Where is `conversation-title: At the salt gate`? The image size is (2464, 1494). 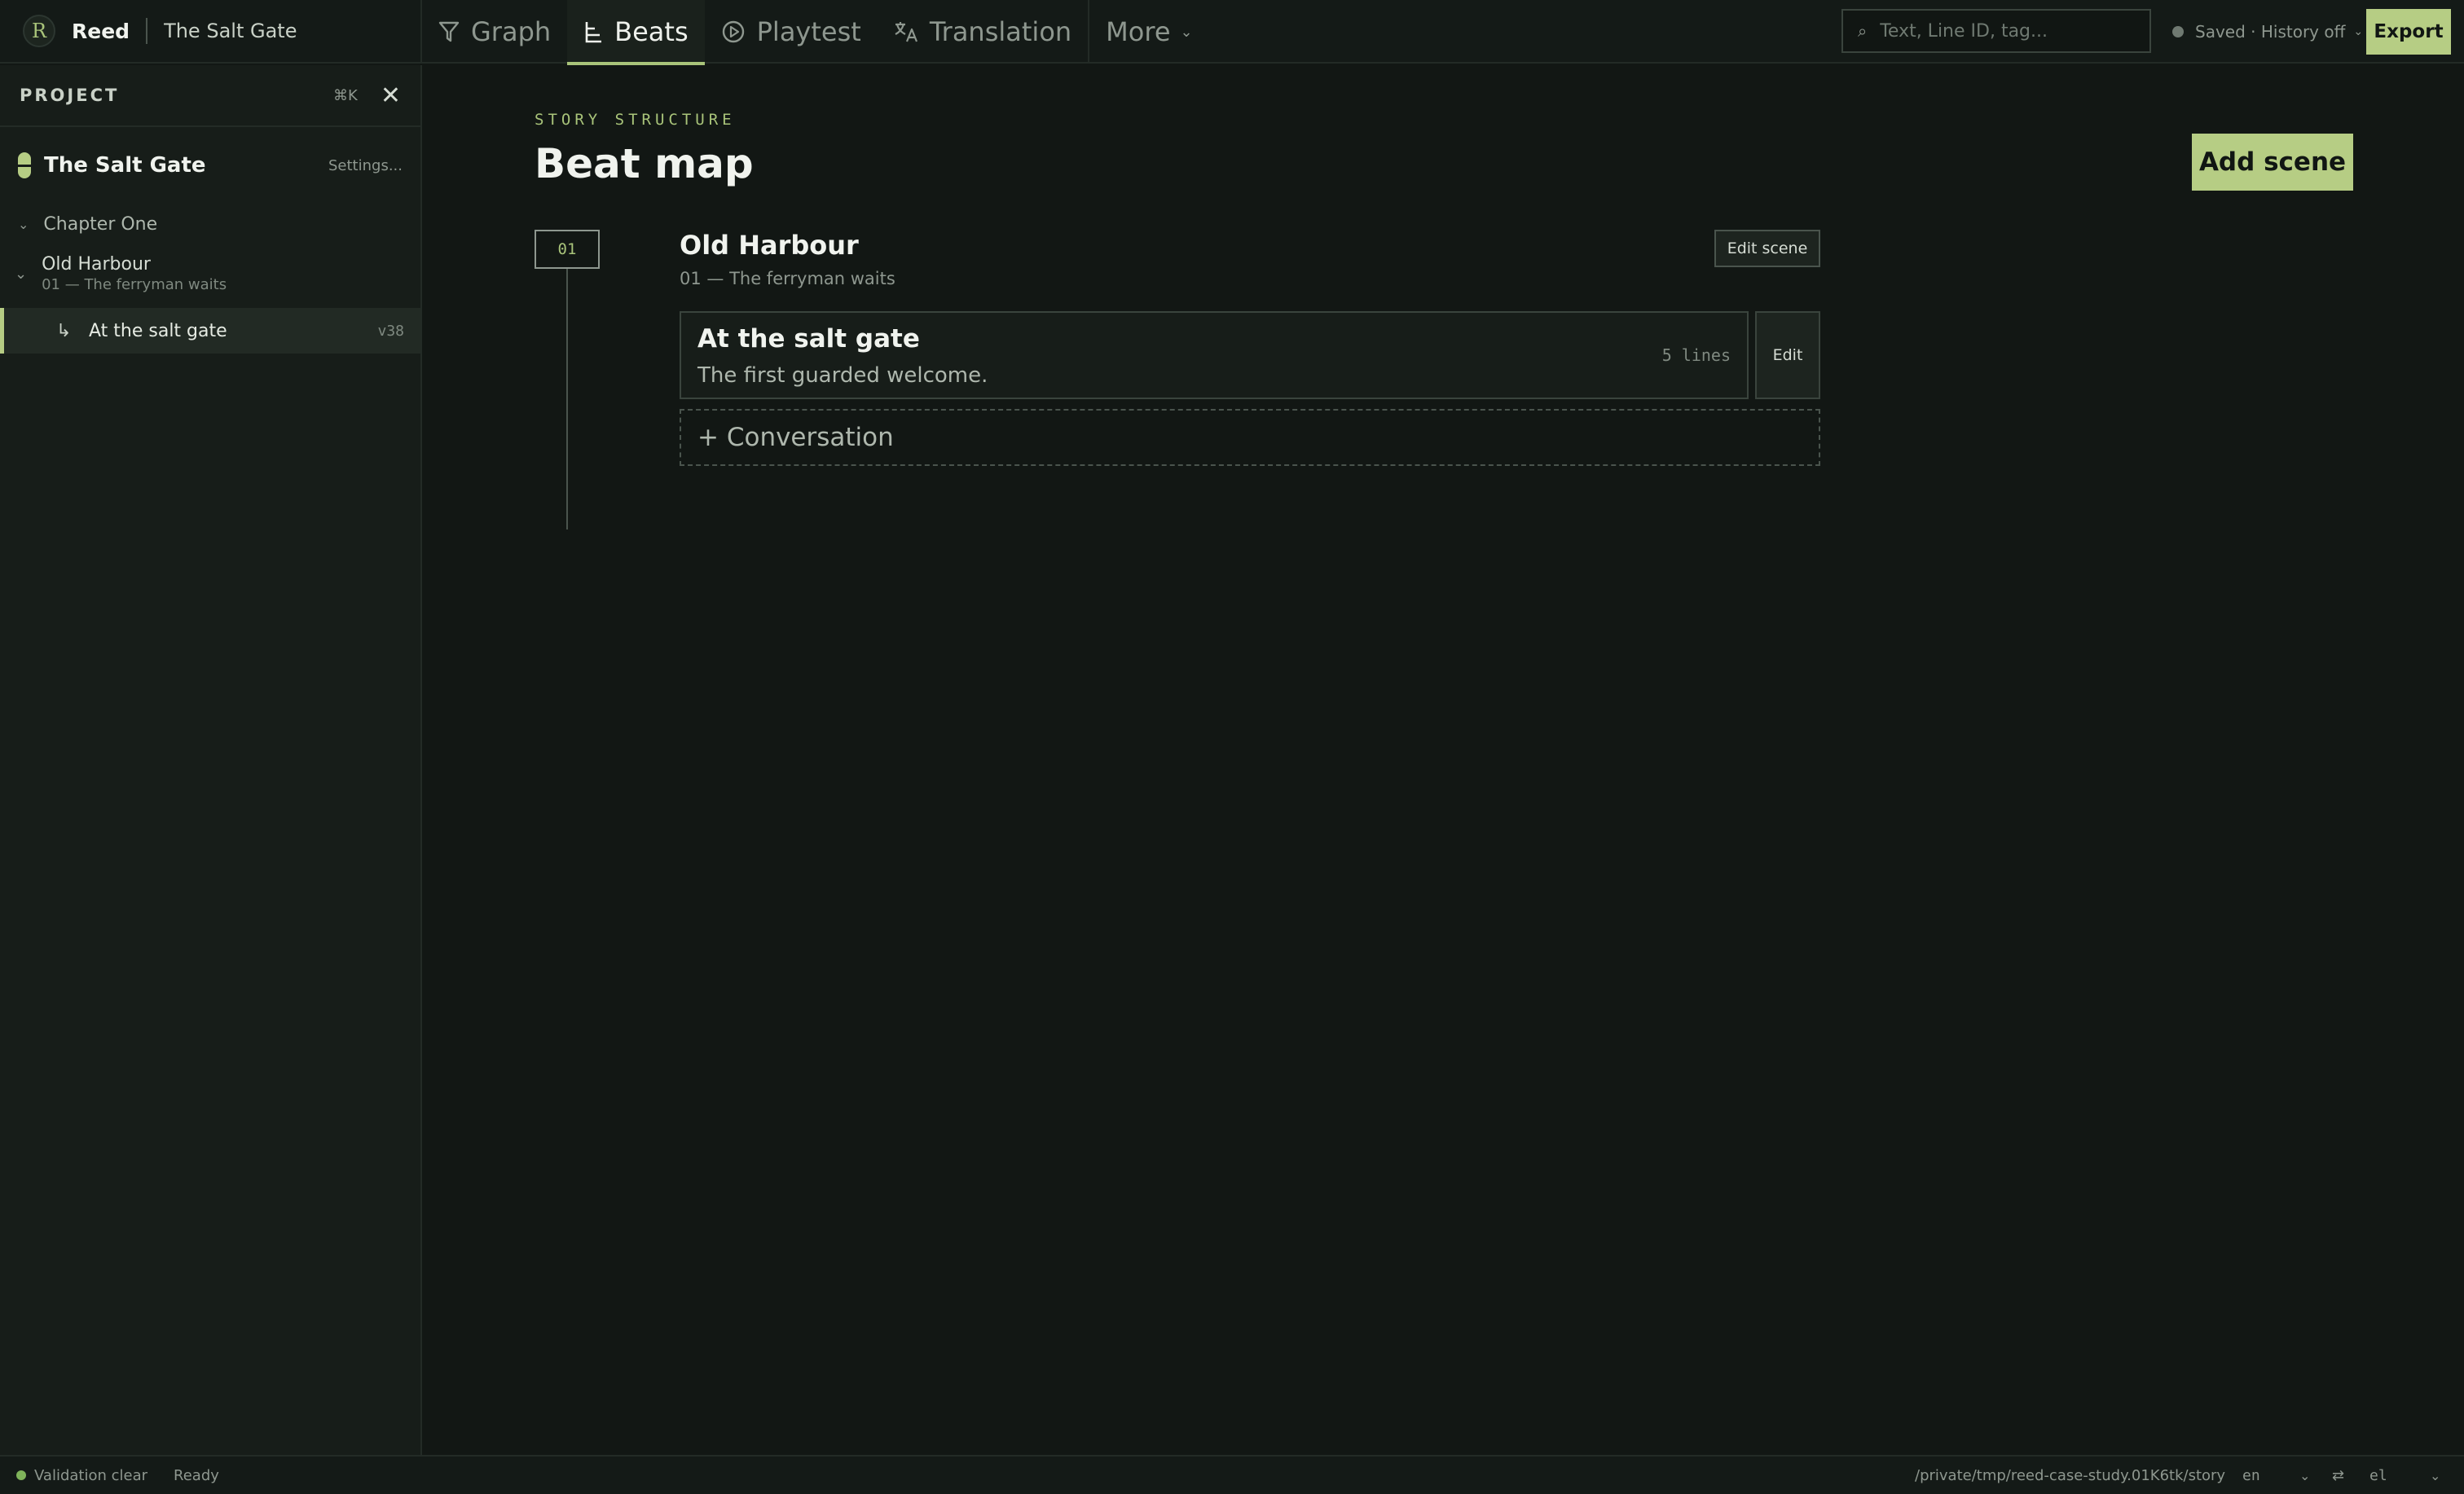 conversation-title: At the salt gate is located at coordinates (808, 339).